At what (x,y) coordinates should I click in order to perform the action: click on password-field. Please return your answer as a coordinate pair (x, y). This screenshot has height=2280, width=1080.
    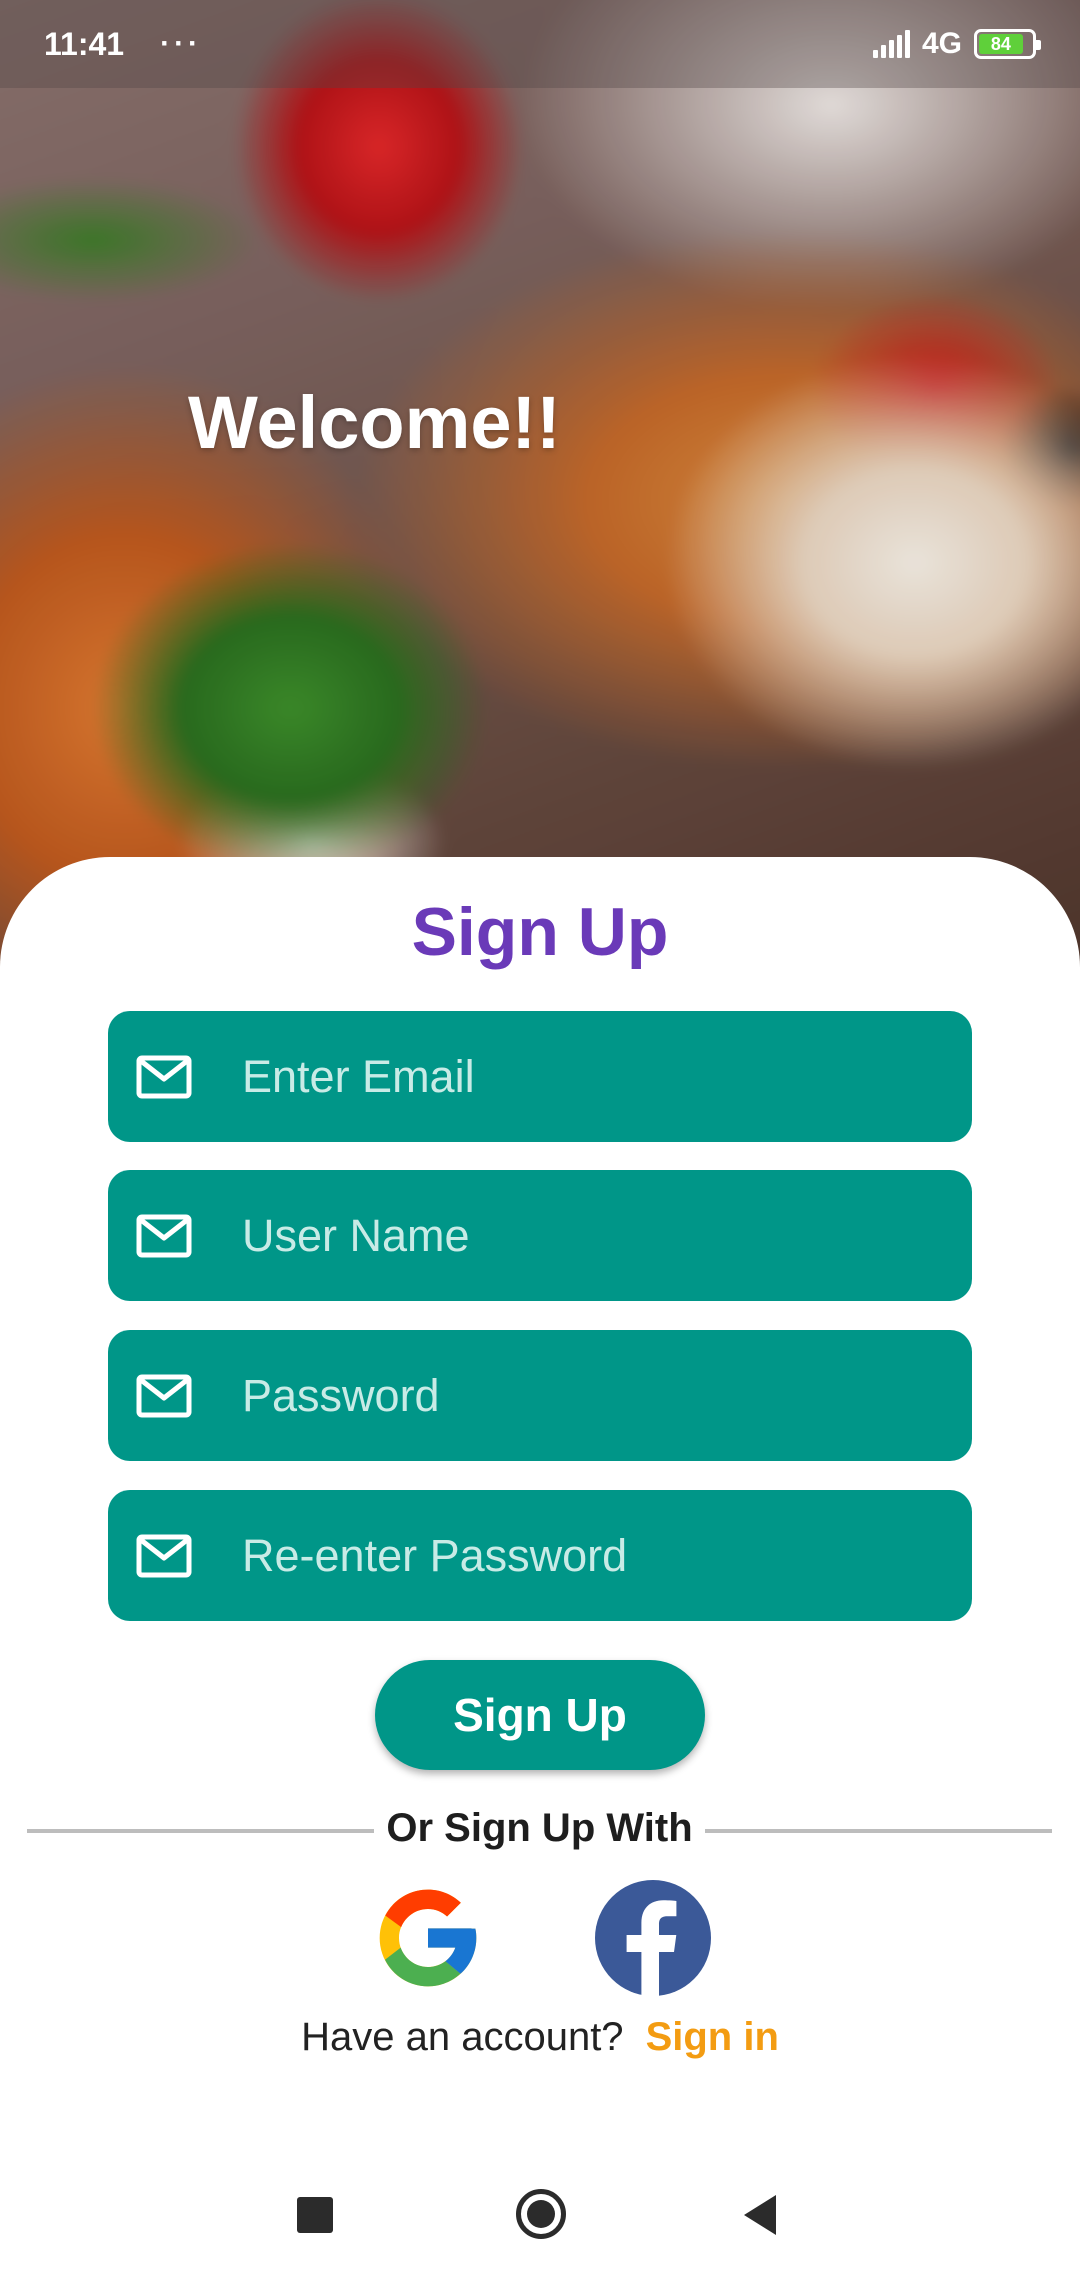
    Looking at the image, I should click on (540, 1395).